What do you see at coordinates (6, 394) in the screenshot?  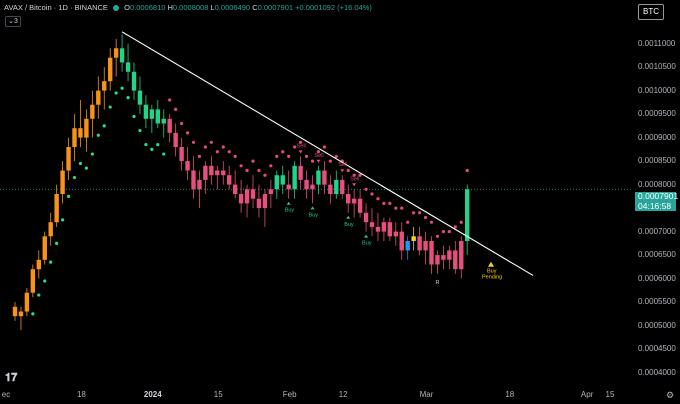 I see `x-tick-label: ec` at bounding box center [6, 394].